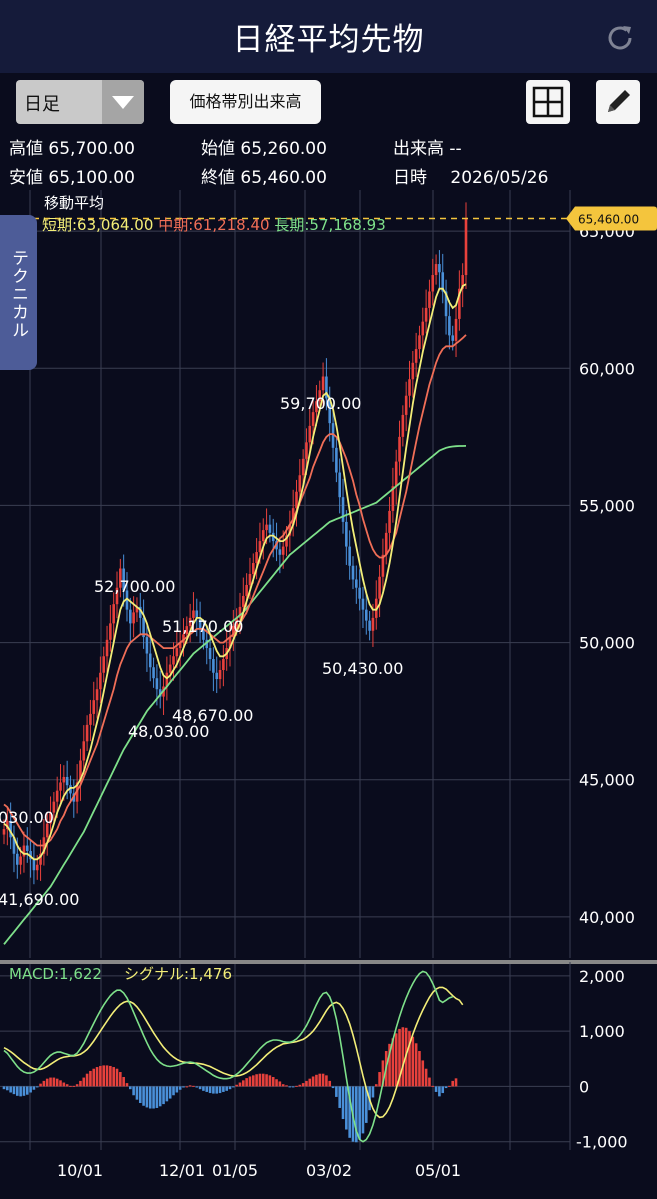 This screenshot has width=657, height=1199. Describe the element at coordinates (27, 817) in the screenshot. I see `price-annotation: 030.00` at that location.